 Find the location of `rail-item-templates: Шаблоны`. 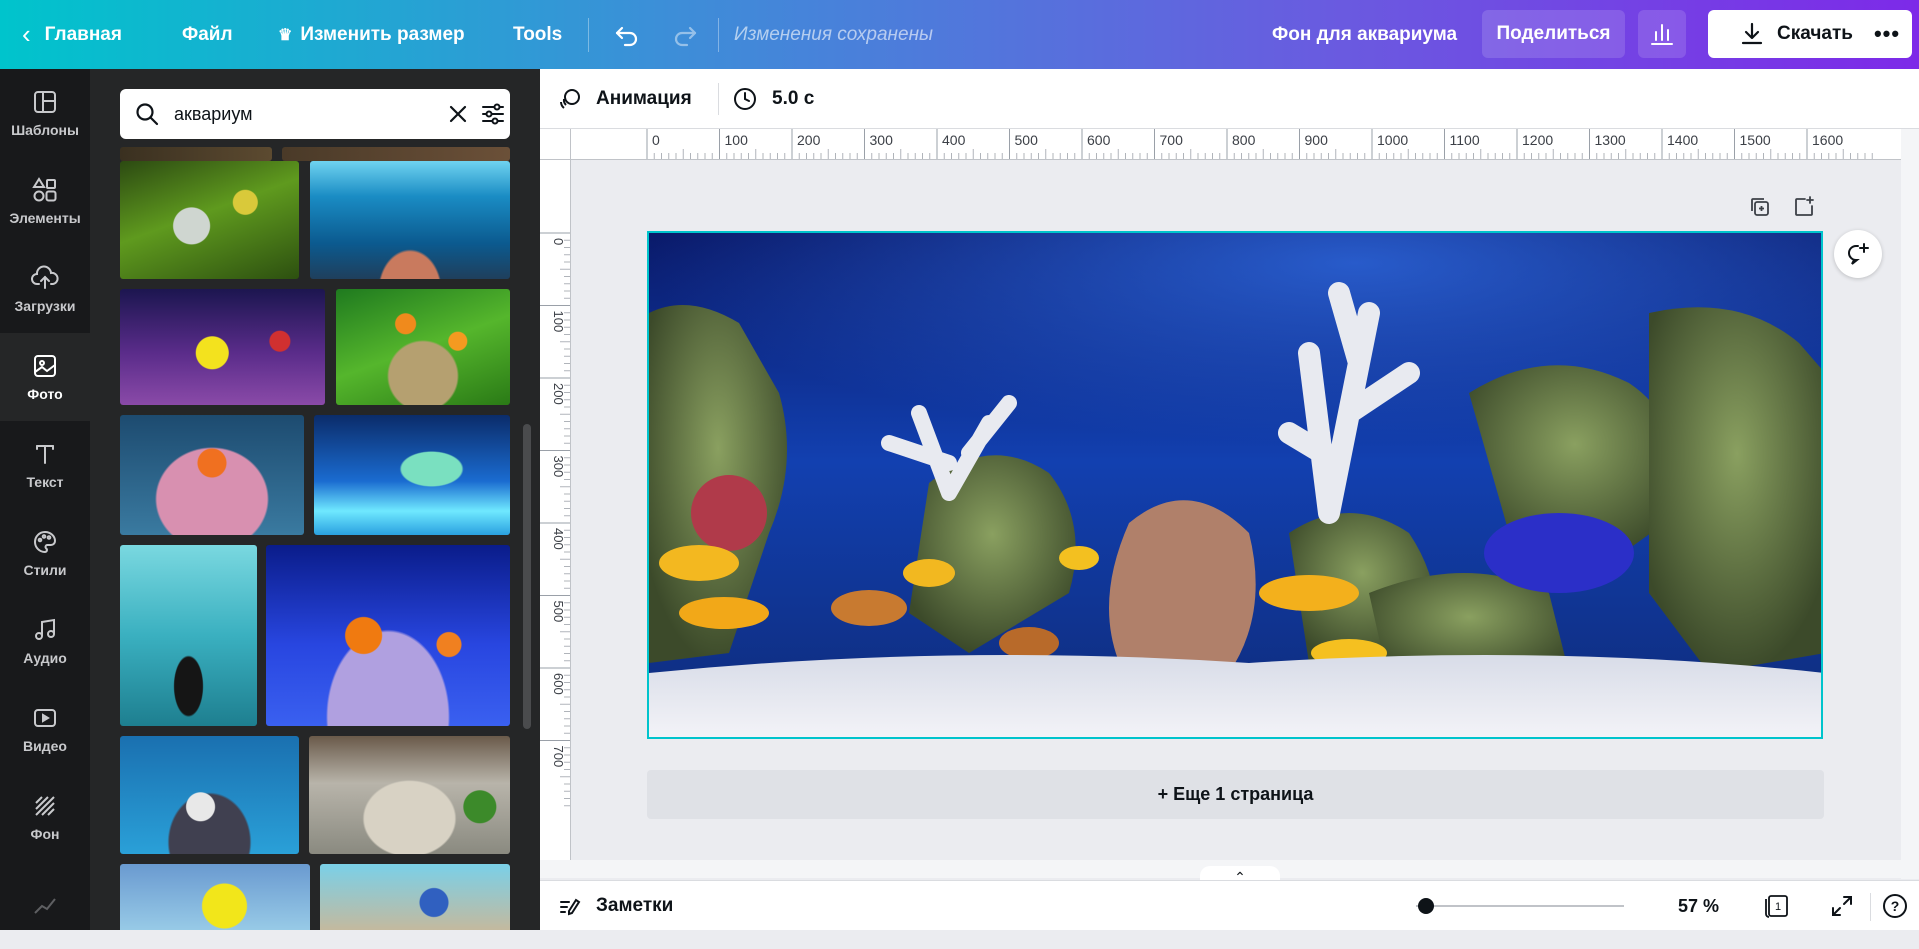

rail-item-templates: Шаблоны is located at coordinates (45, 113).